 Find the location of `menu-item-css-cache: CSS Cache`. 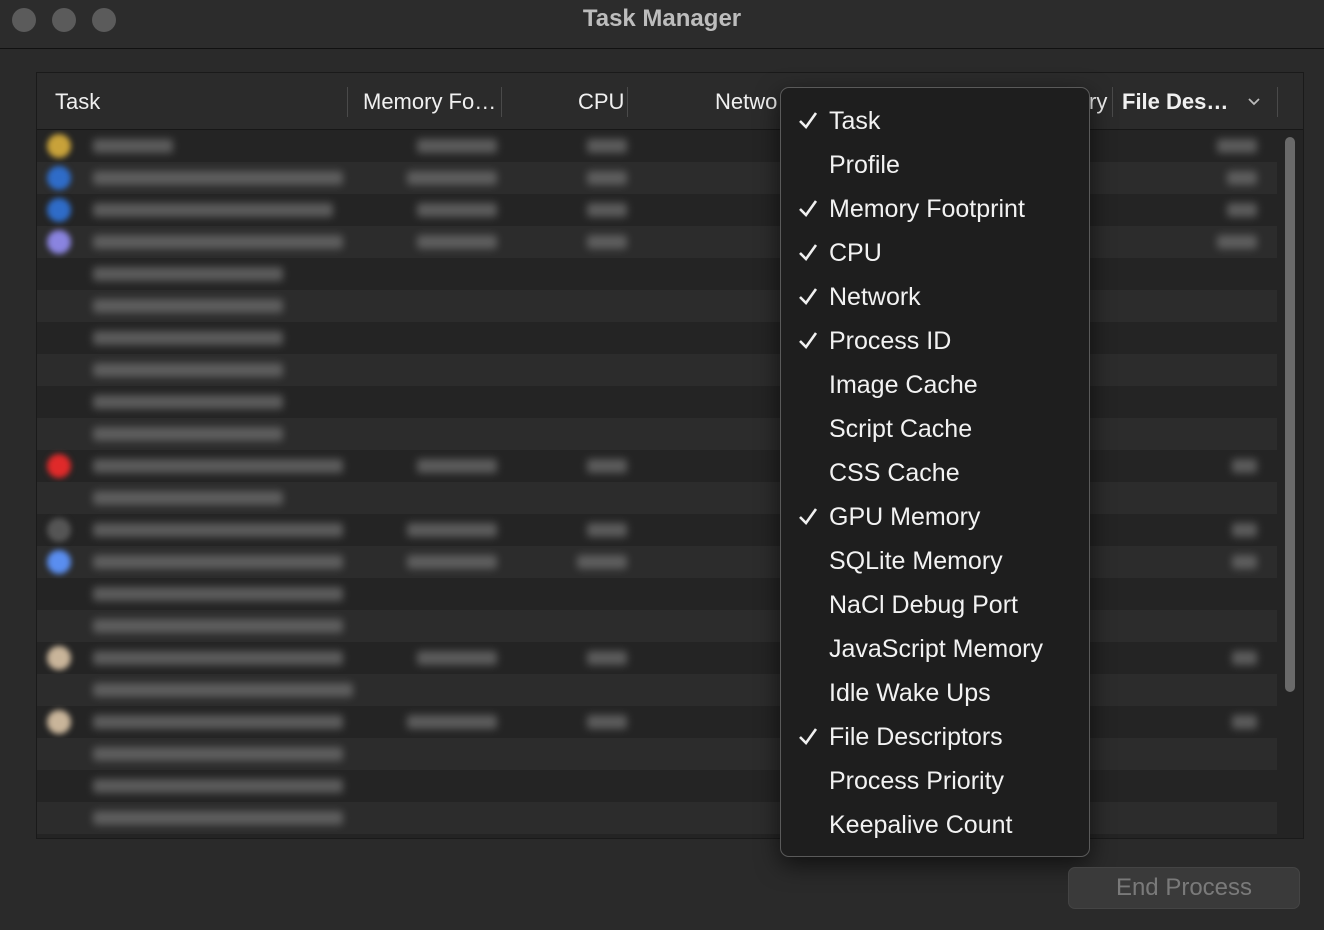

menu-item-css-cache: CSS Cache is located at coordinates (935, 474).